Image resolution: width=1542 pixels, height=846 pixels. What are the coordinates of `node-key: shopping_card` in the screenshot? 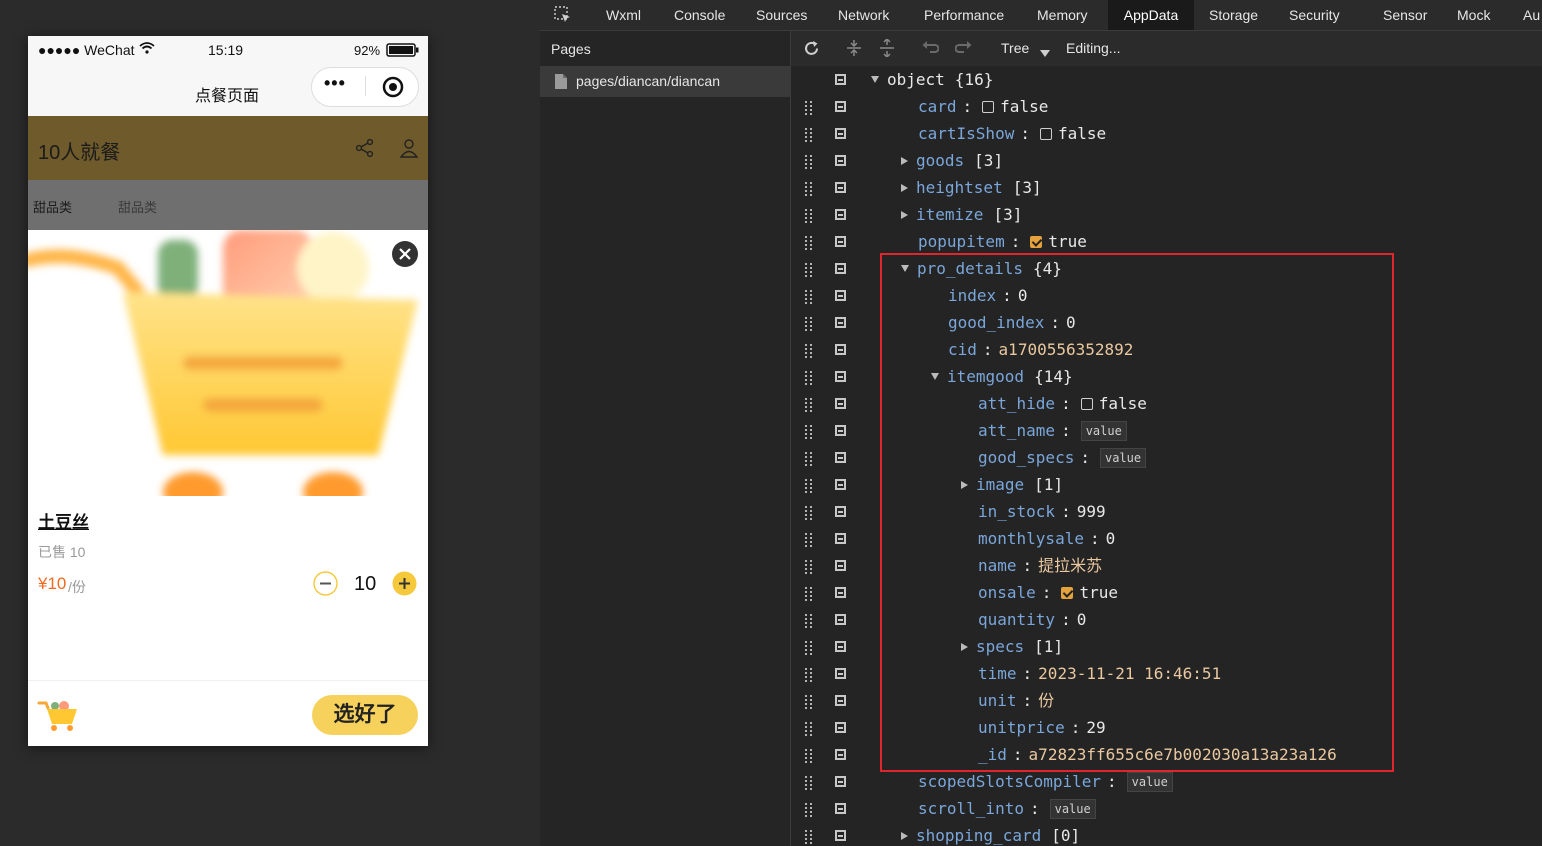 It's located at (978, 835).